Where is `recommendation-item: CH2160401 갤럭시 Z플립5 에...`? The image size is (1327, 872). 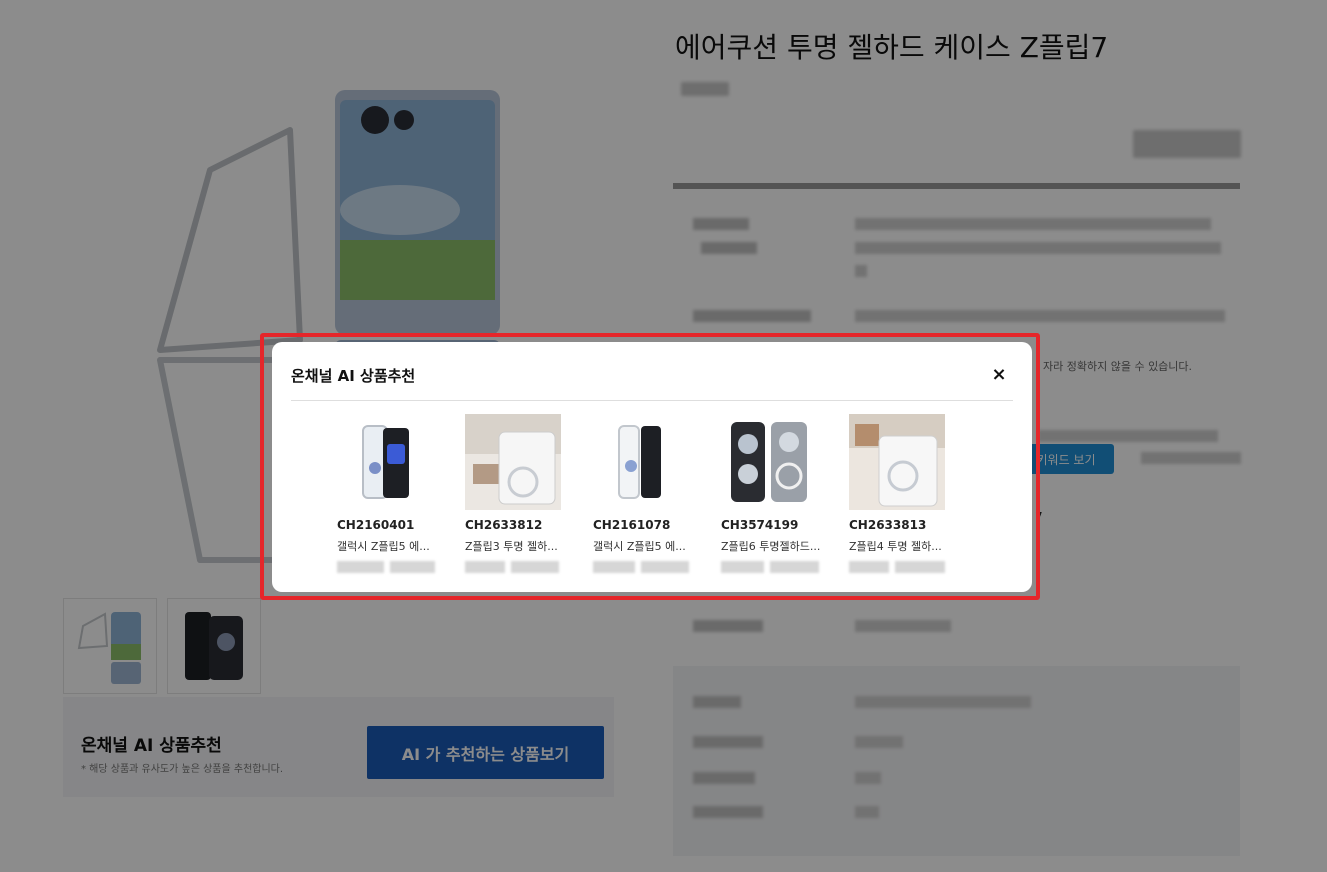
recommendation-item: CH2160401 갤럭시 Z플립5 에... is located at coordinates (386, 493).